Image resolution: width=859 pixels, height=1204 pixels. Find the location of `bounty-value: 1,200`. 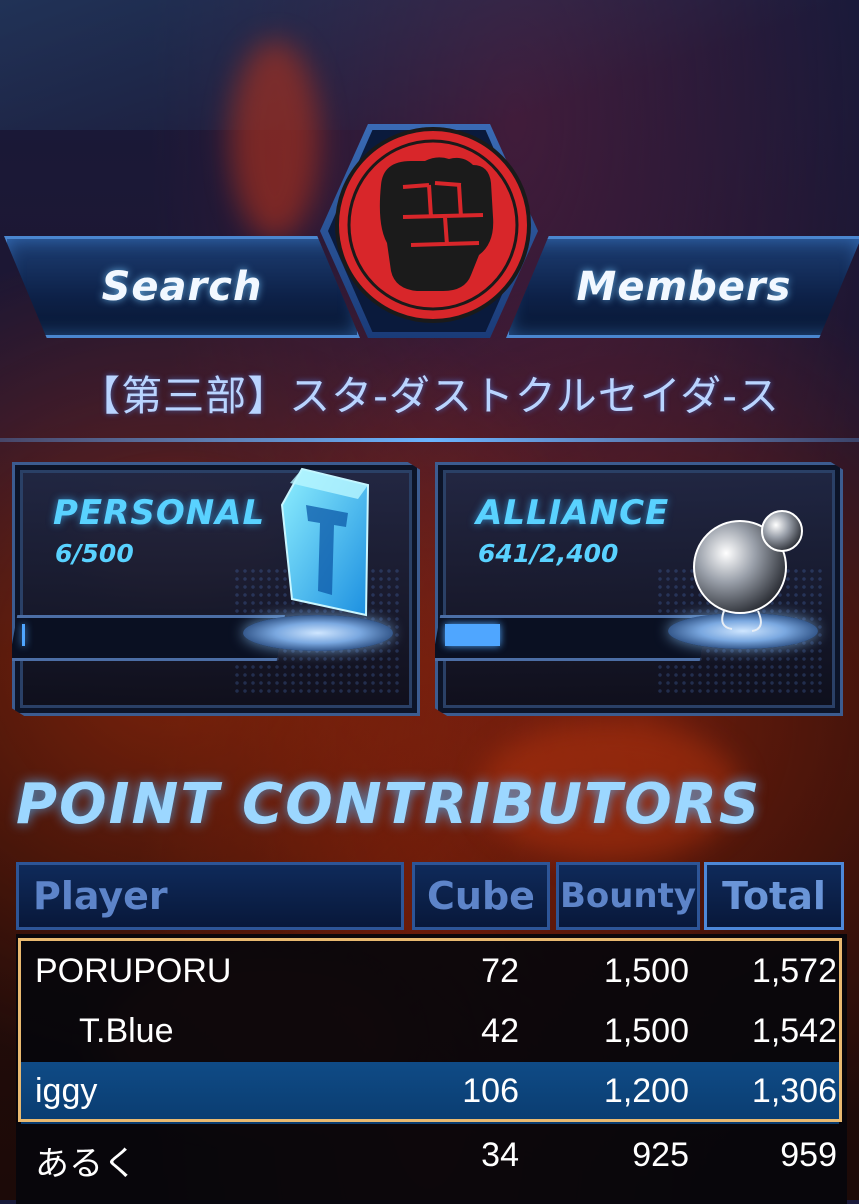

bounty-value: 1,200 is located at coordinates (646, 1091).